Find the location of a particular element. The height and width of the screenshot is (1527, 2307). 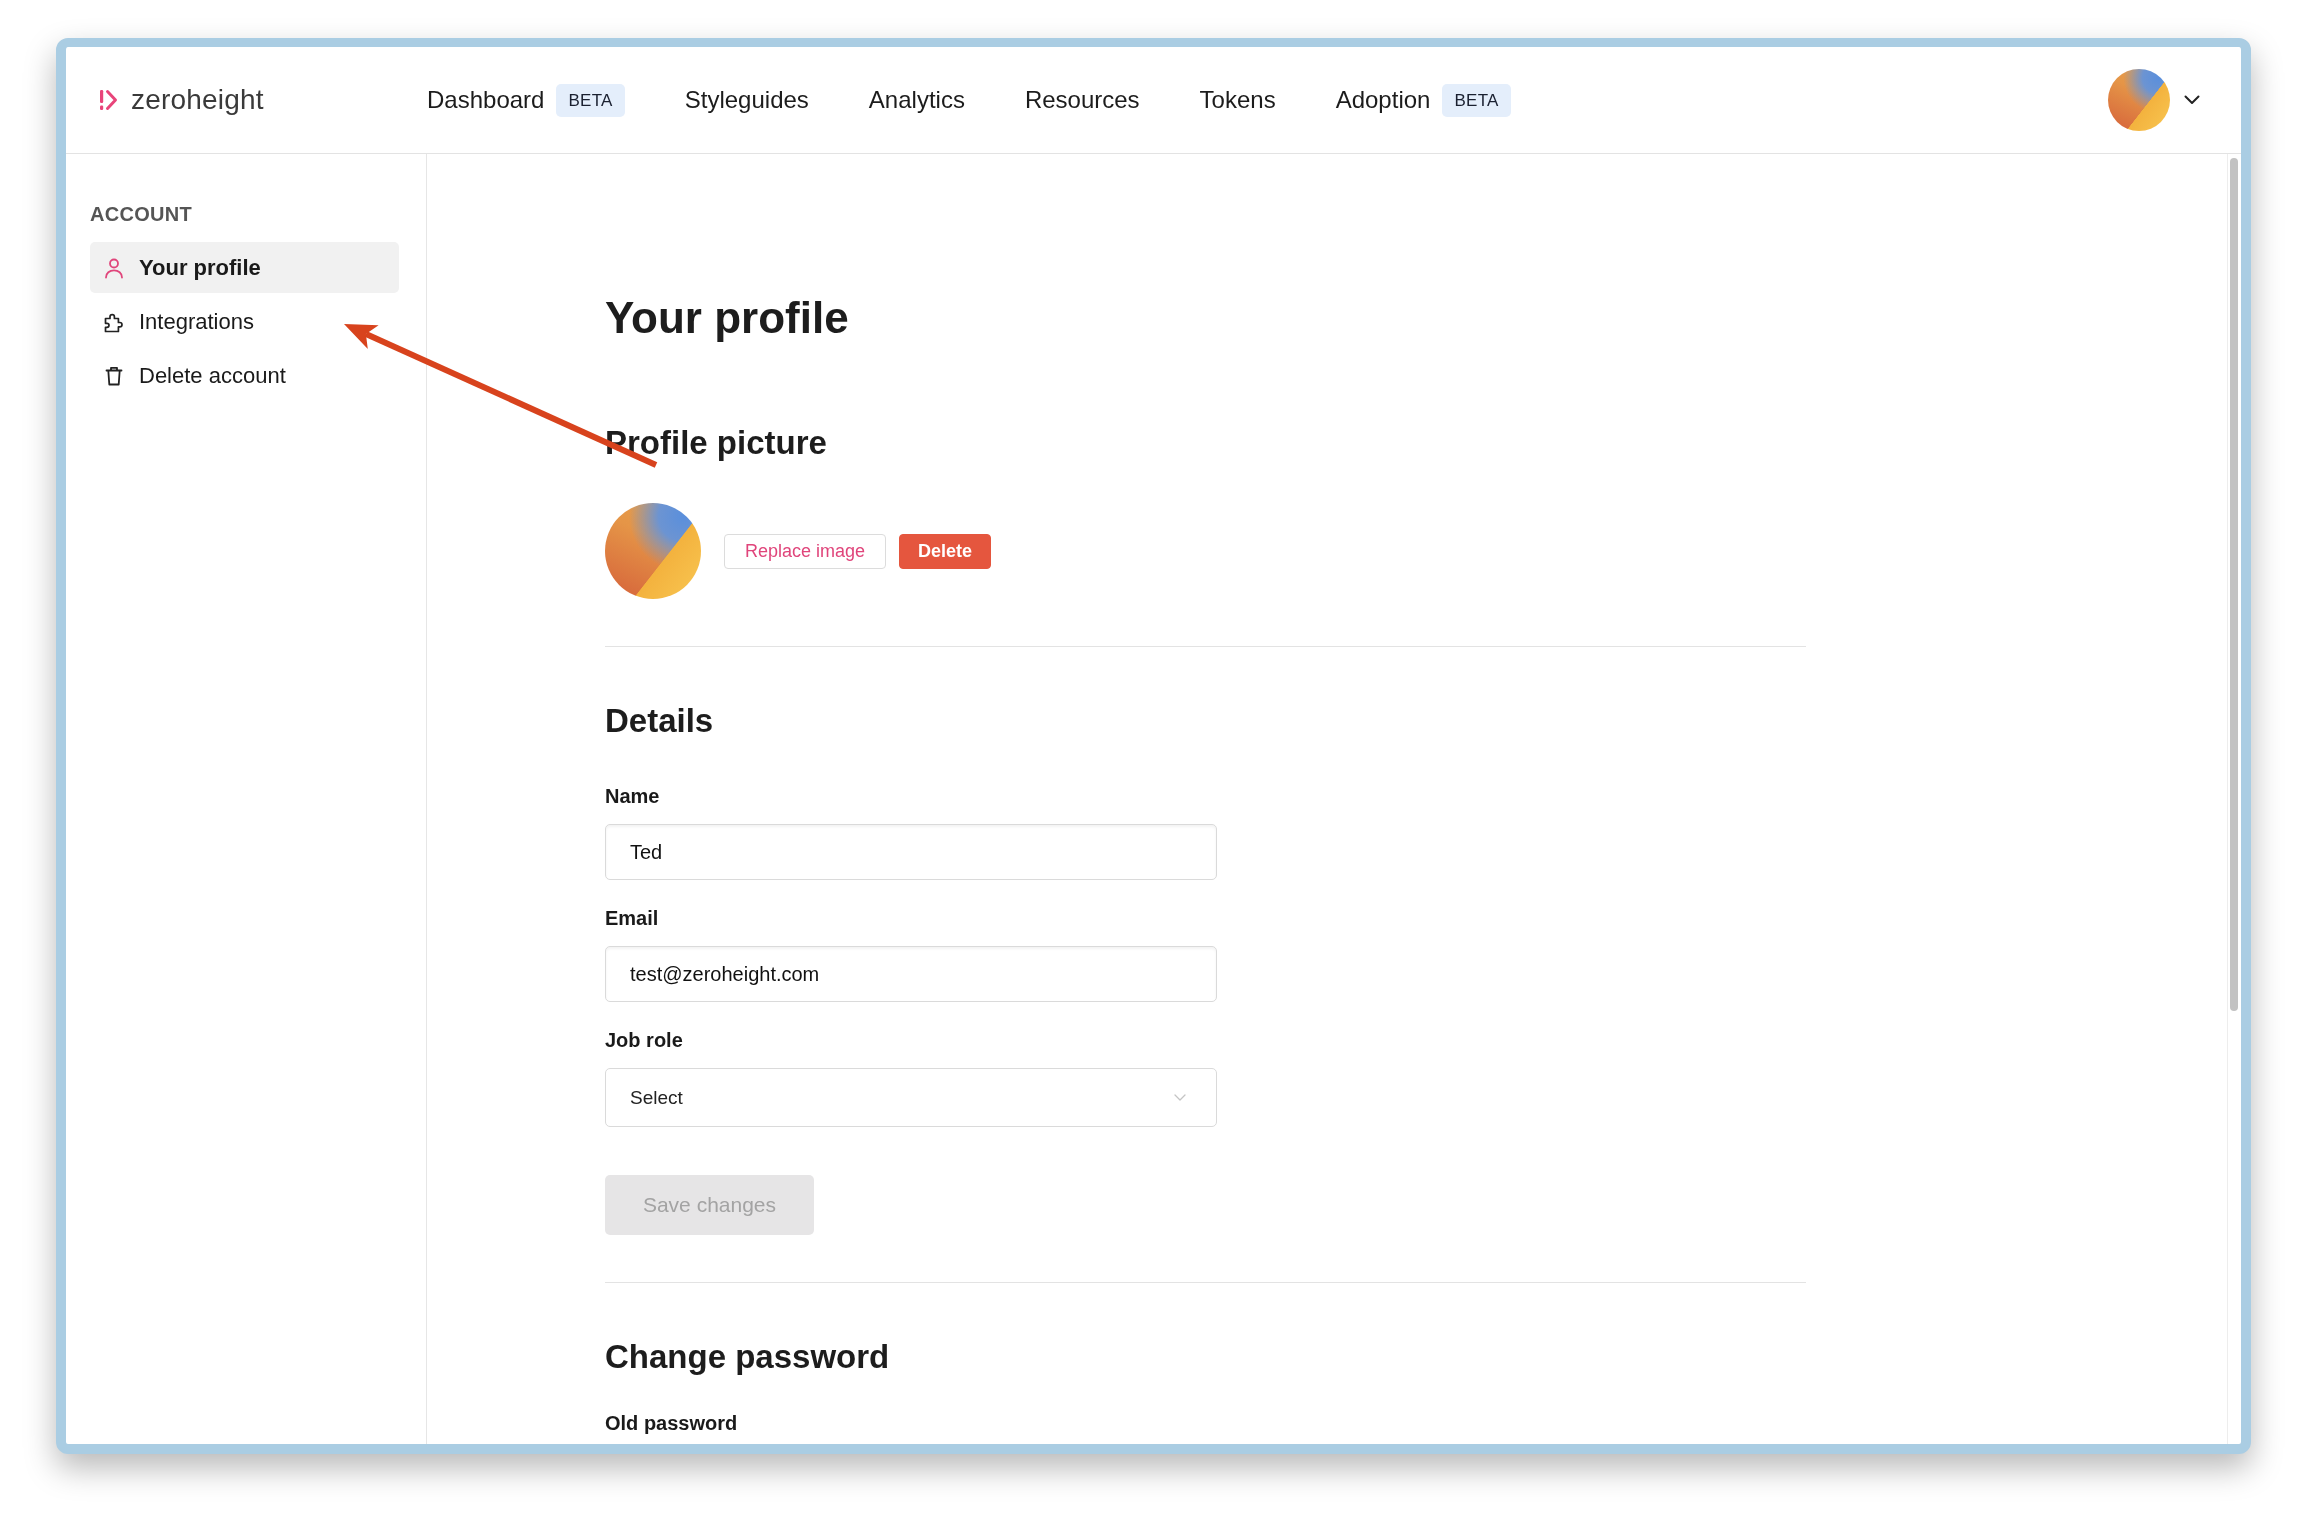

logo-text: zeroheight is located at coordinates (197, 100).